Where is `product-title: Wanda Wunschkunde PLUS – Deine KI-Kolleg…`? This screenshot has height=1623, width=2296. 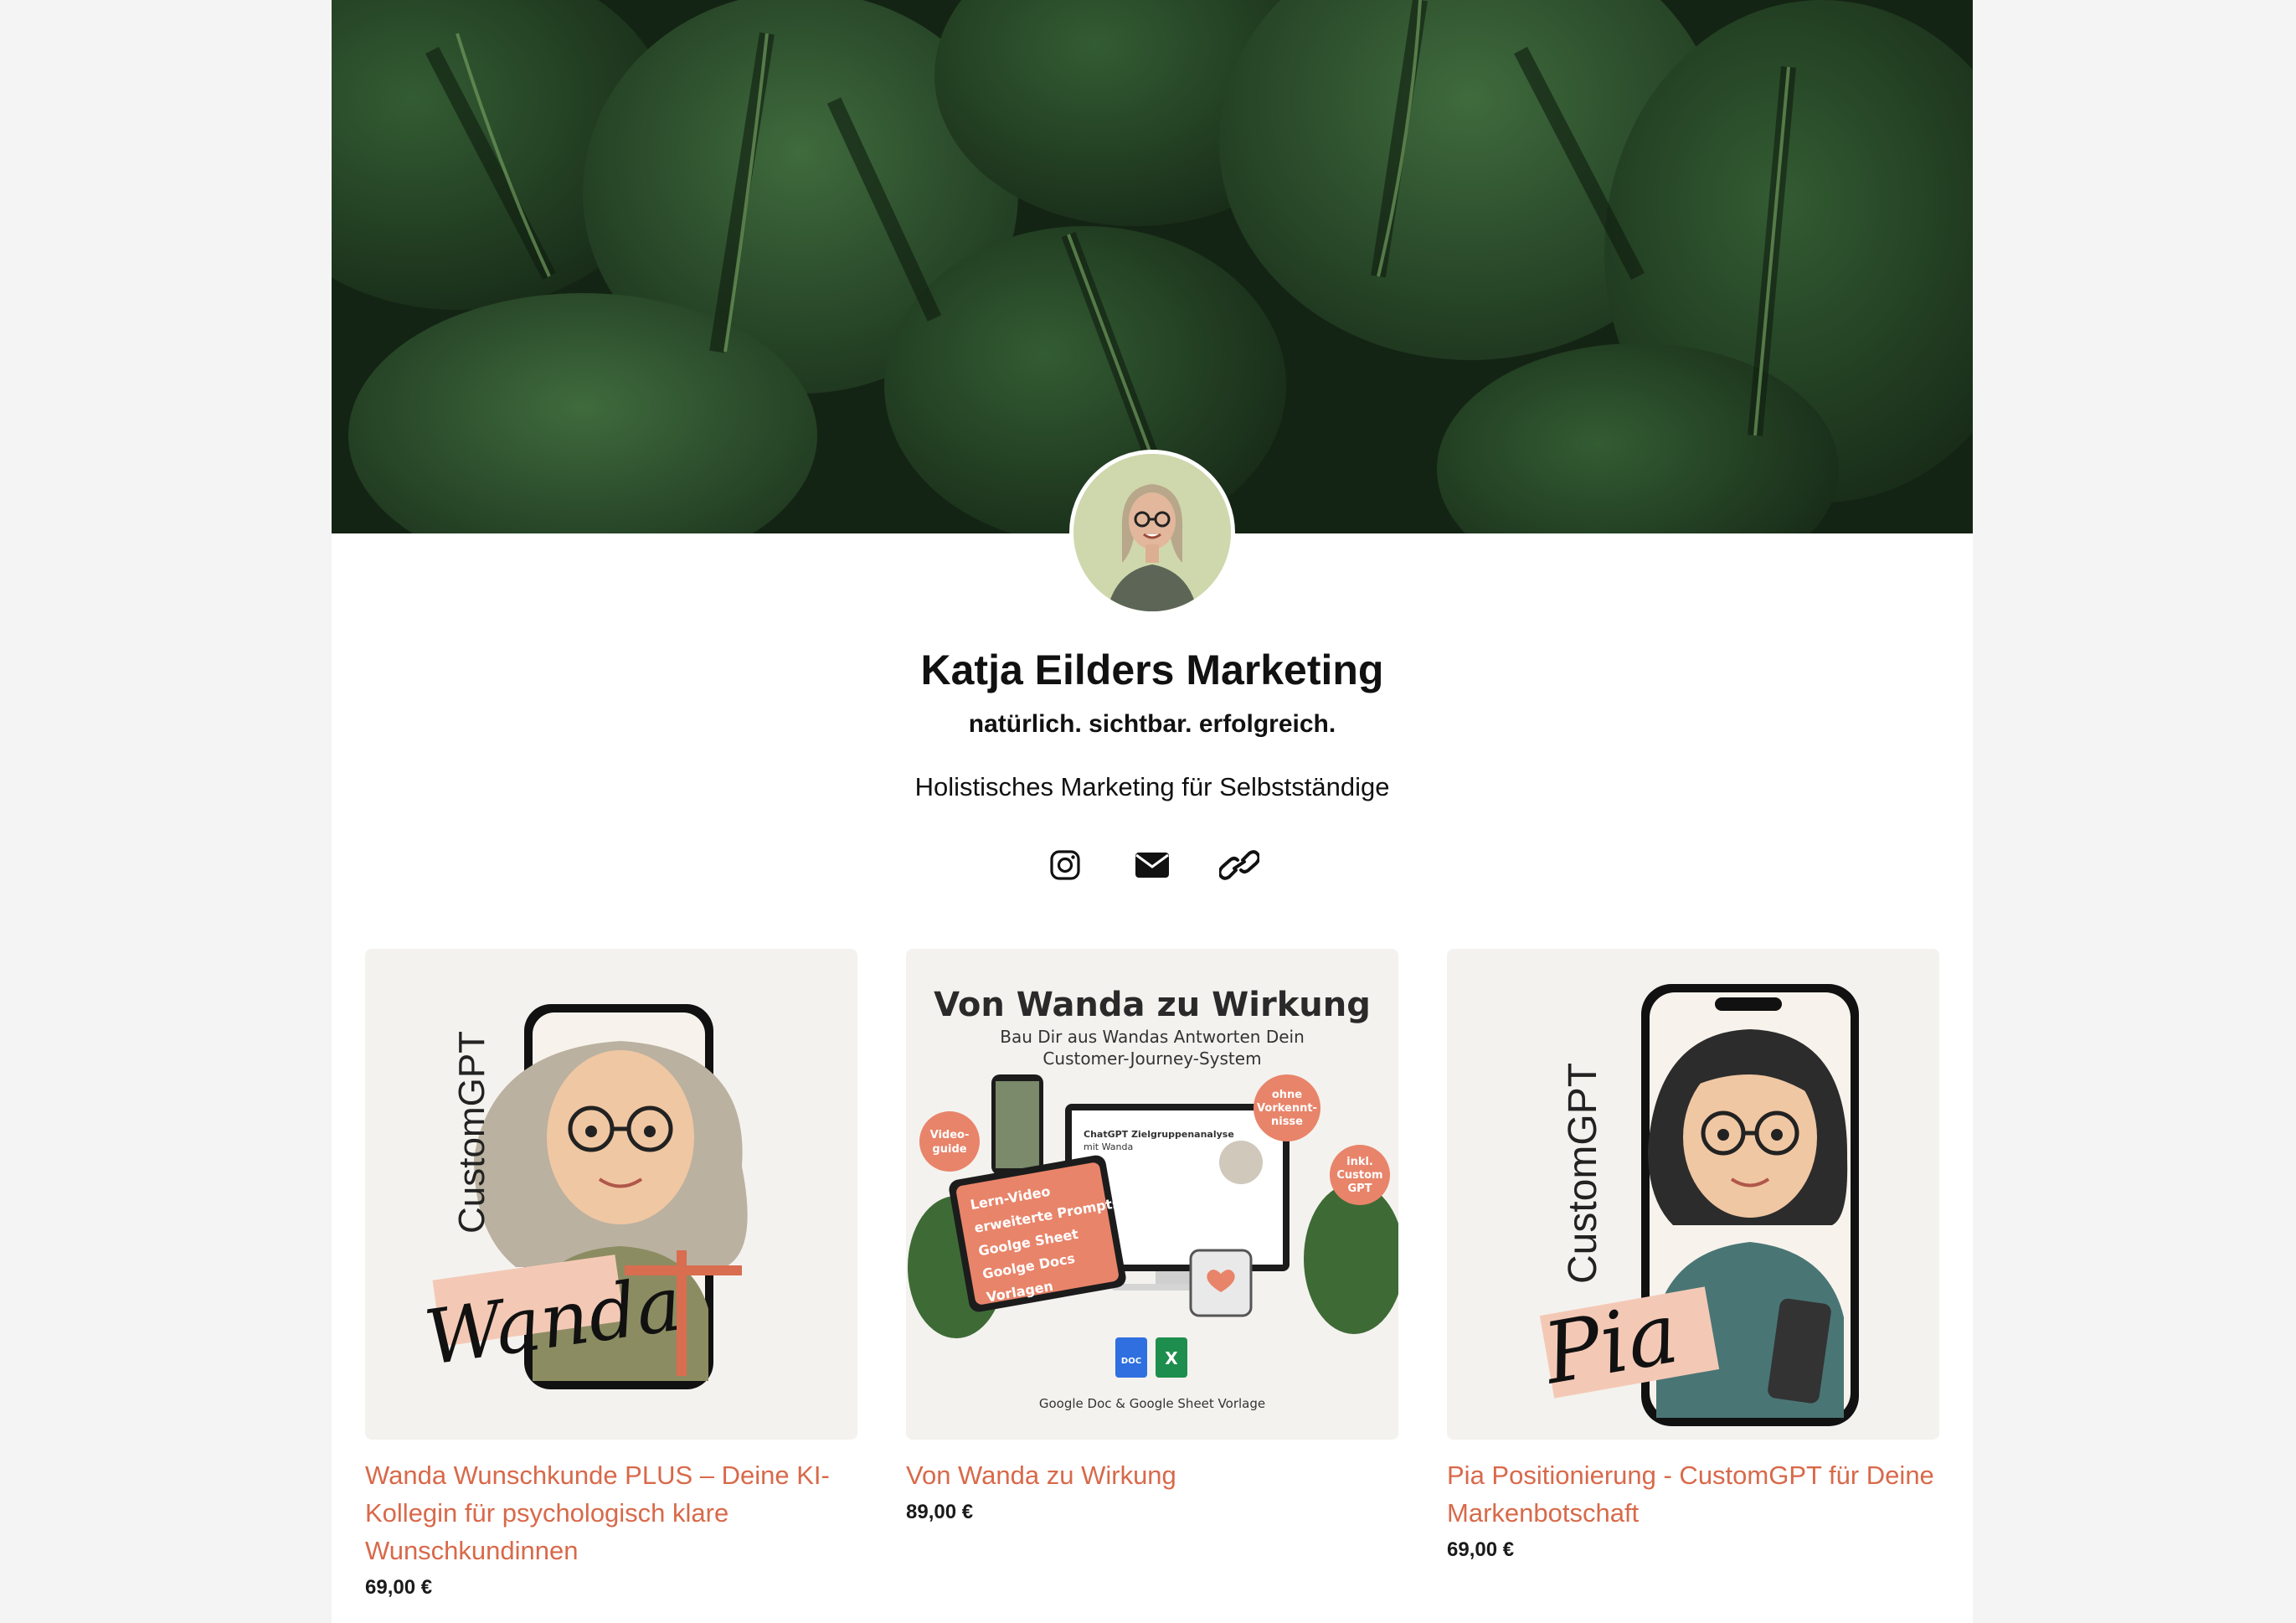
product-title: Wanda Wunschkunde PLUS – Deine KI-Kolleg… is located at coordinates (611, 1512).